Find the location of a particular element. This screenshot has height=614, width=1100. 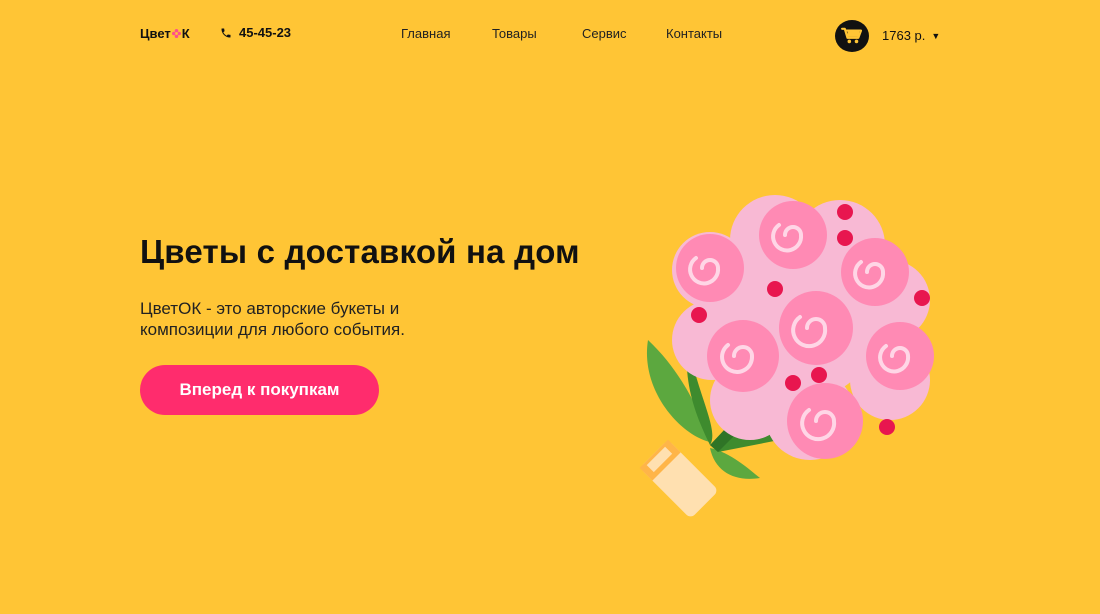

cart-button is located at coordinates (852, 36).